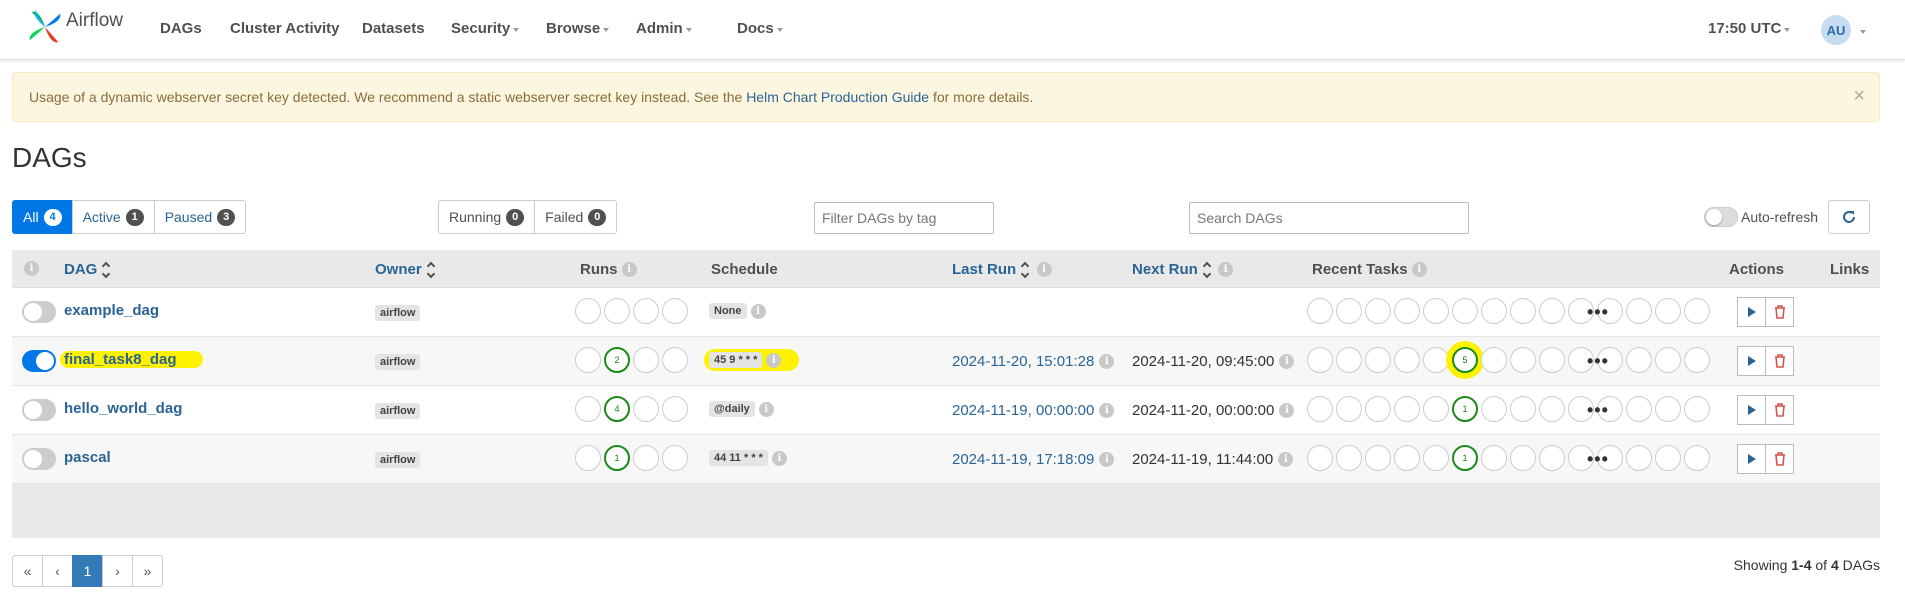  What do you see at coordinates (617, 409) in the screenshot?
I see `run-state-circle: 4` at bounding box center [617, 409].